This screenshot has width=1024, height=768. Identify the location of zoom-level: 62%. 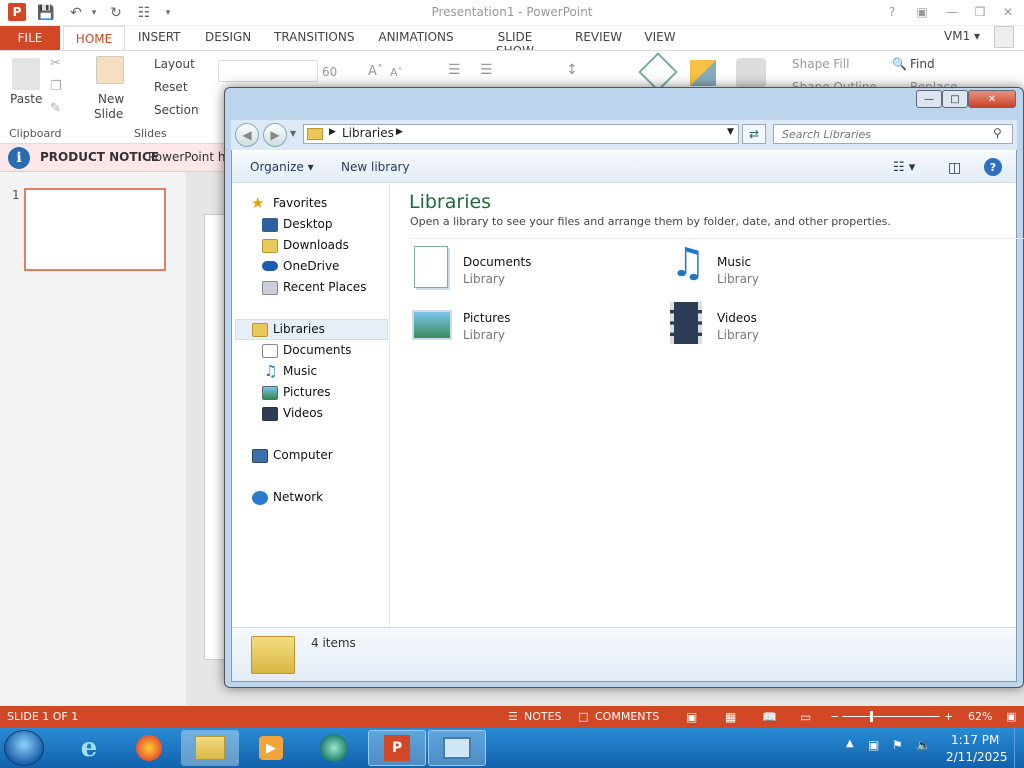
(980, 716).